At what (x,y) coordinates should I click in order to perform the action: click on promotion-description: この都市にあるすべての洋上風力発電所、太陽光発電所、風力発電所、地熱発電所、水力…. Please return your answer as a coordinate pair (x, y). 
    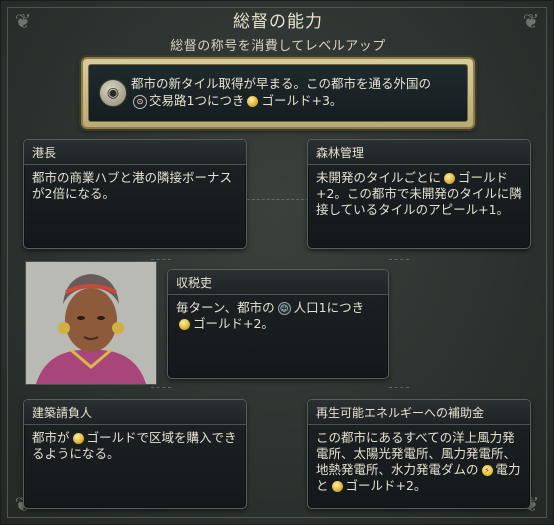
    Looking at the image, I should click on (419, 462).